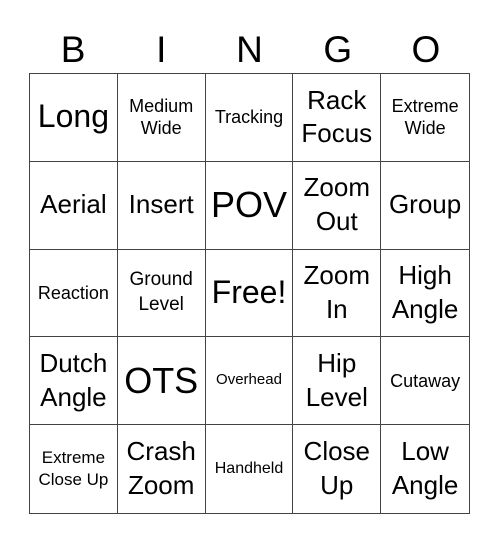 The image size is (500, 544). Describe the element at coordinates (161, 293) in the screenshot. I see `bingo-cell: Ground Level` at that location.